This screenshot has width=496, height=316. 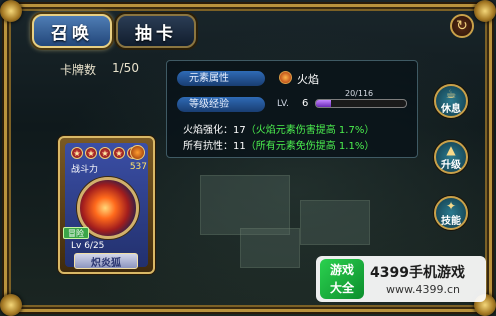 I want to click on star-rating: ★ ★ ★ ★ ★, so click(x=105, y=153).